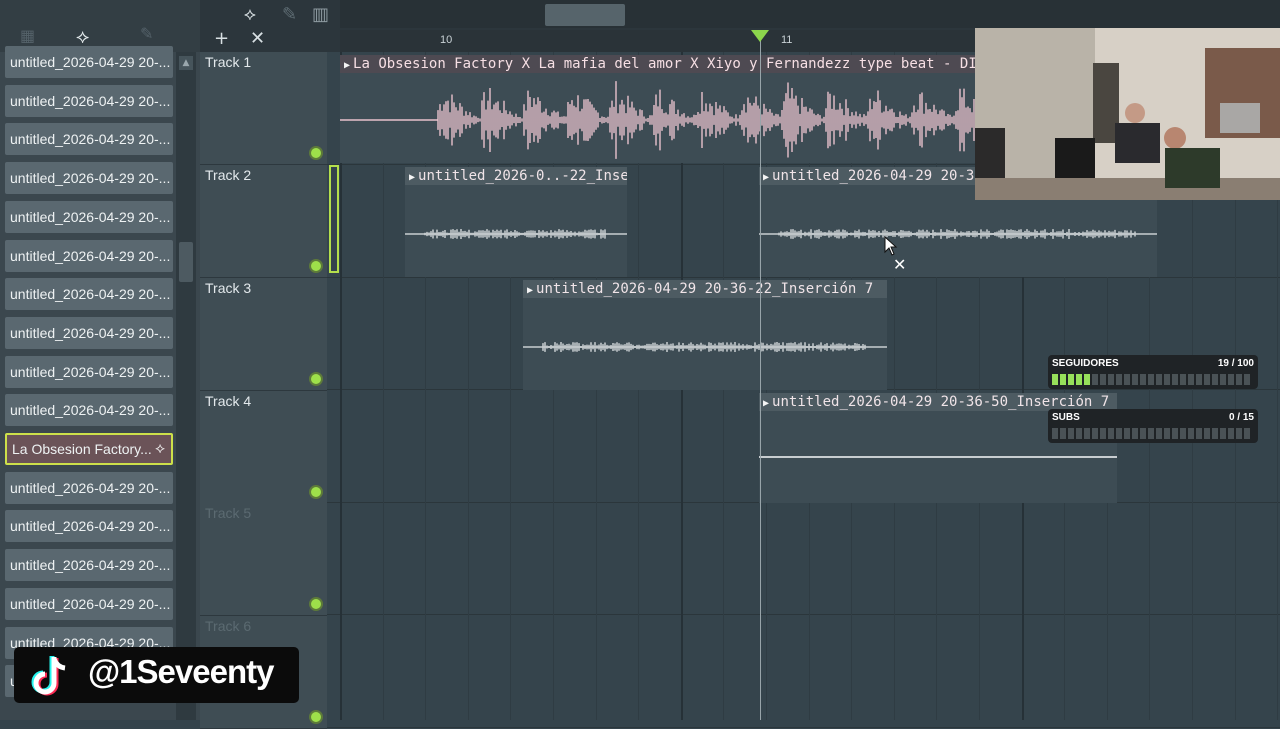 This screenshot has width=1280, height=729. Describe the element at coordinates (810, 14) in the screenshot. I see `playlist-overview` at that location.